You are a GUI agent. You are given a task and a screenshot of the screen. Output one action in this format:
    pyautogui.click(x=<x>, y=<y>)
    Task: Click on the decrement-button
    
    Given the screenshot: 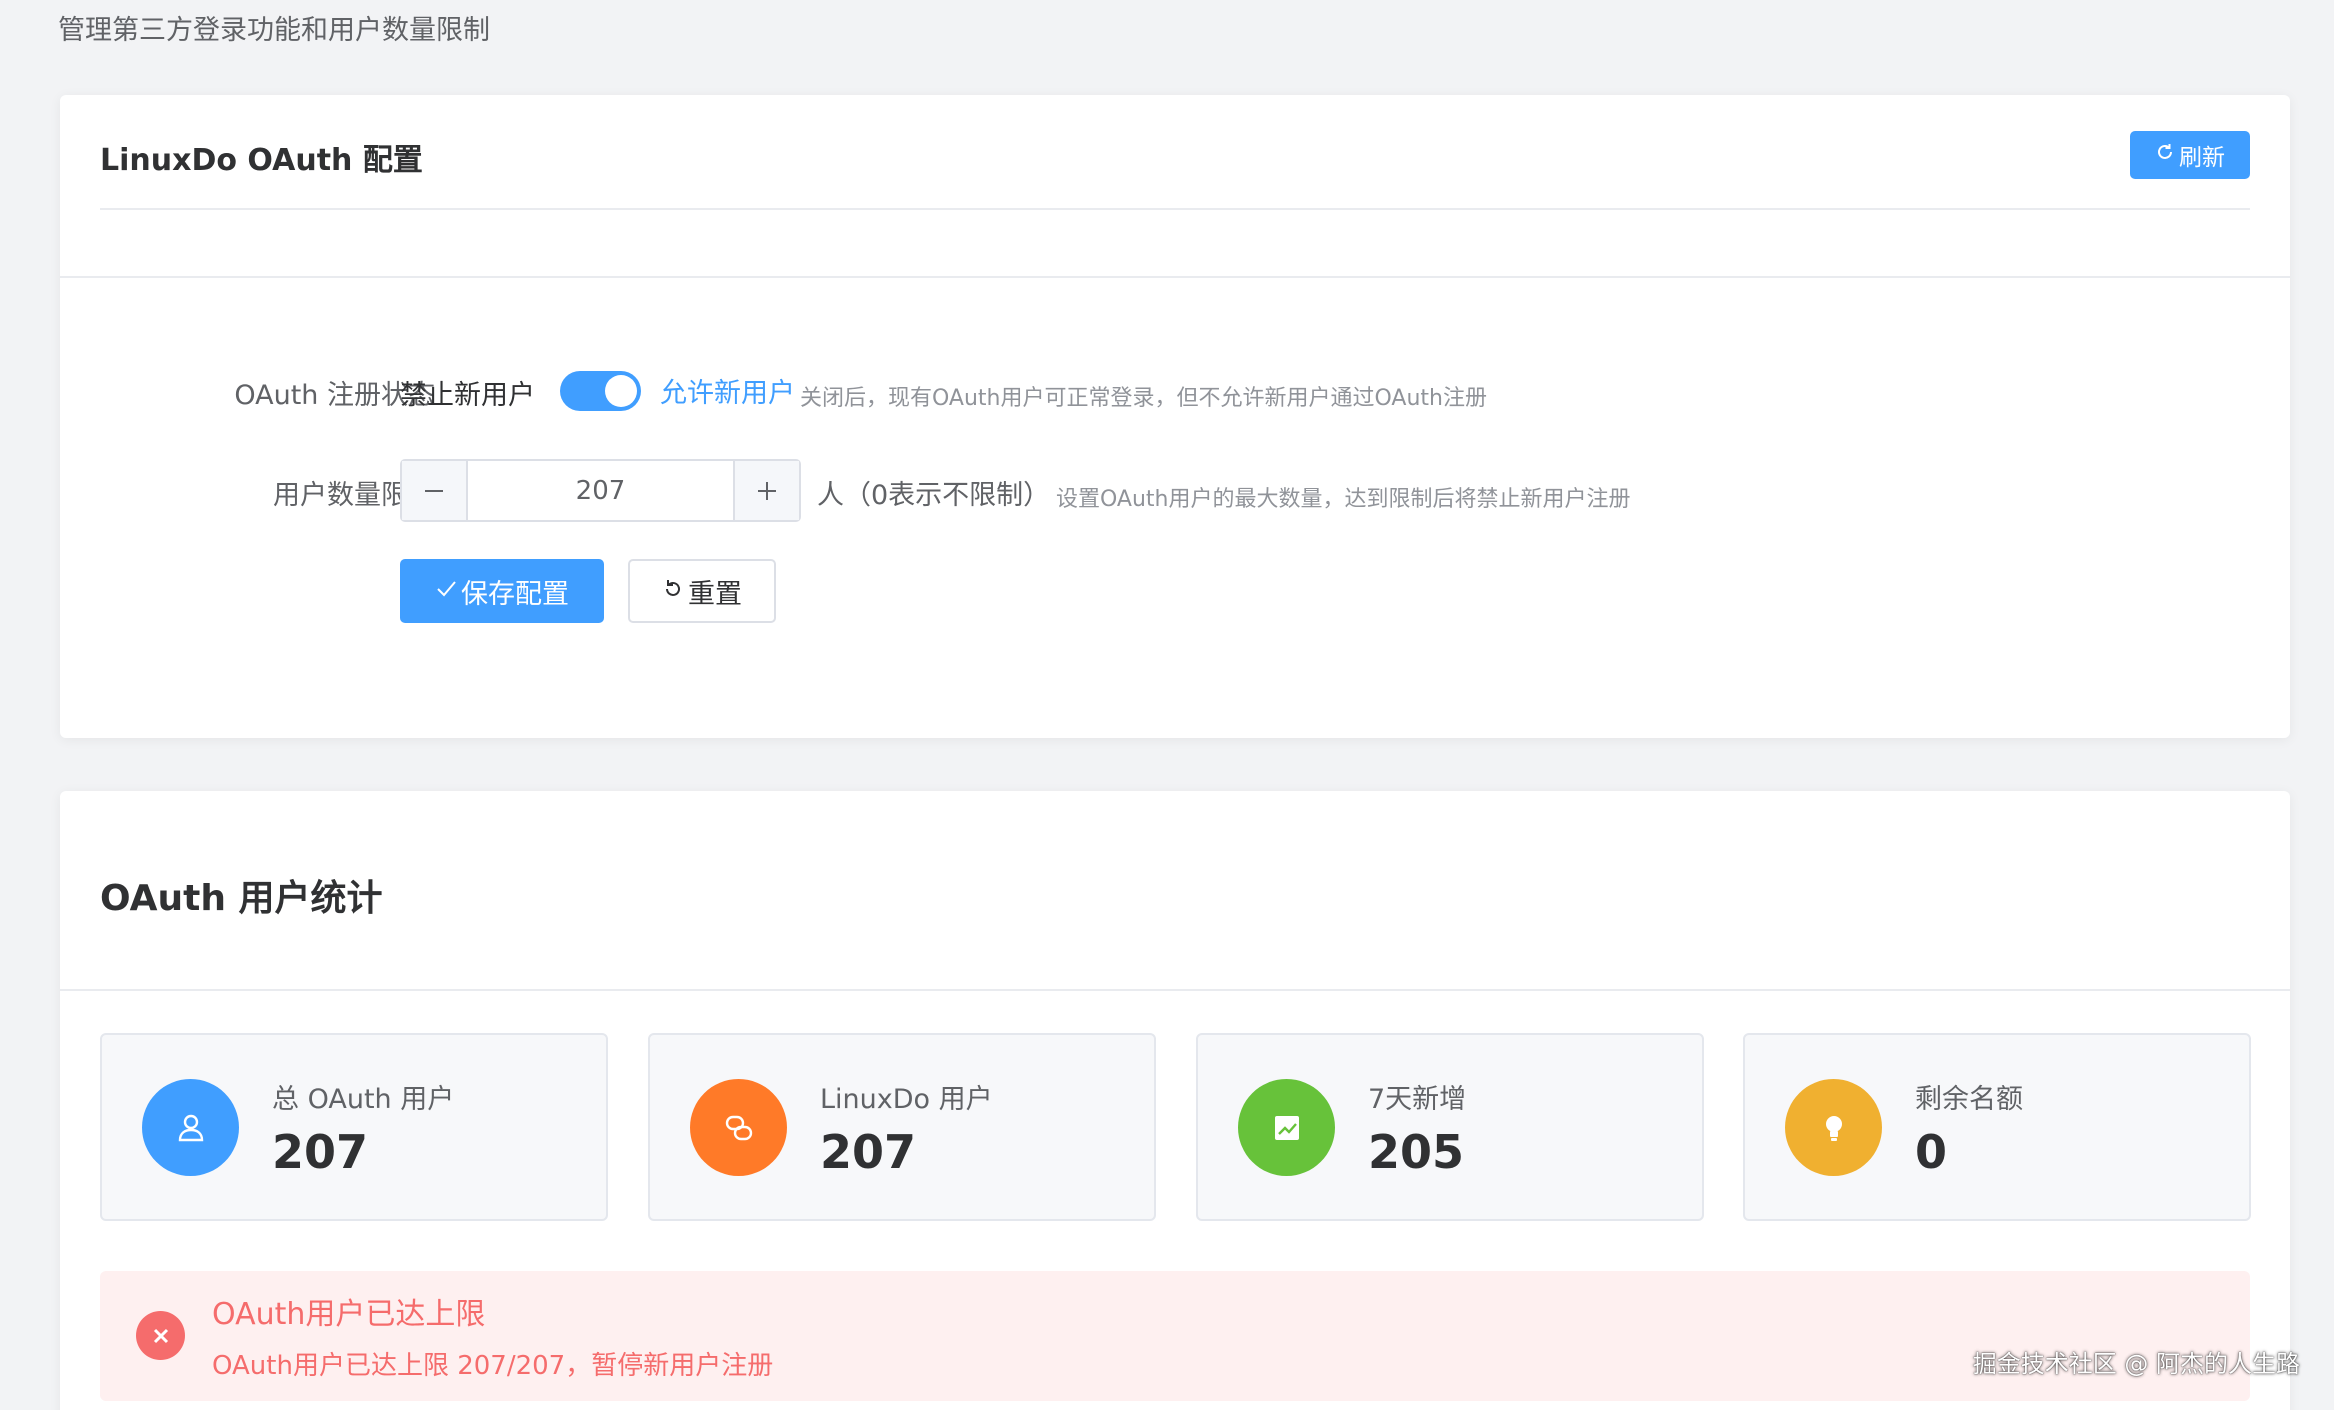 What is the action you would take?
    pyautogui.click(x=435, y=490)
    